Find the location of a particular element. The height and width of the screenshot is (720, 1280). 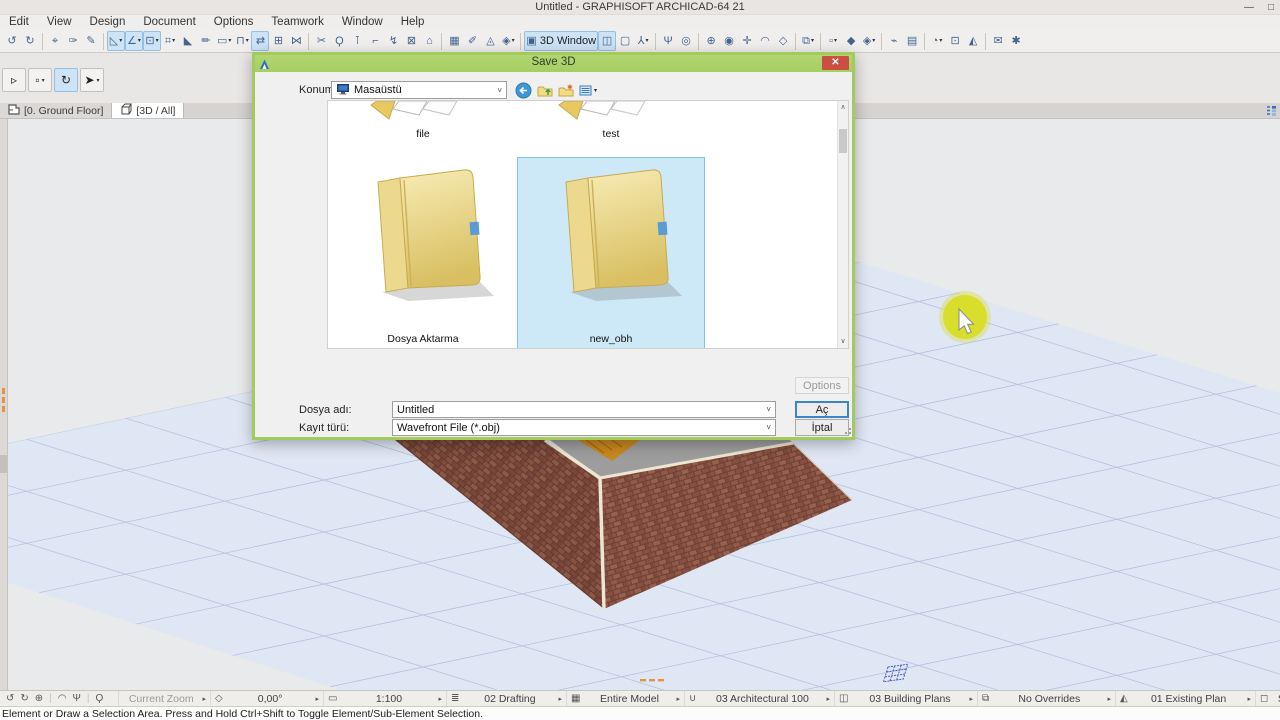

toolbar-3d-style: ◫ is located at coordinates (607, 41).